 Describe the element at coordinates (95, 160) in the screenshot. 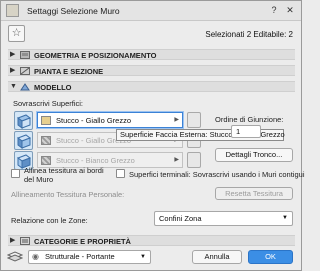

I see `surface-label: Stucco - Bianco Grezzo` at that location.